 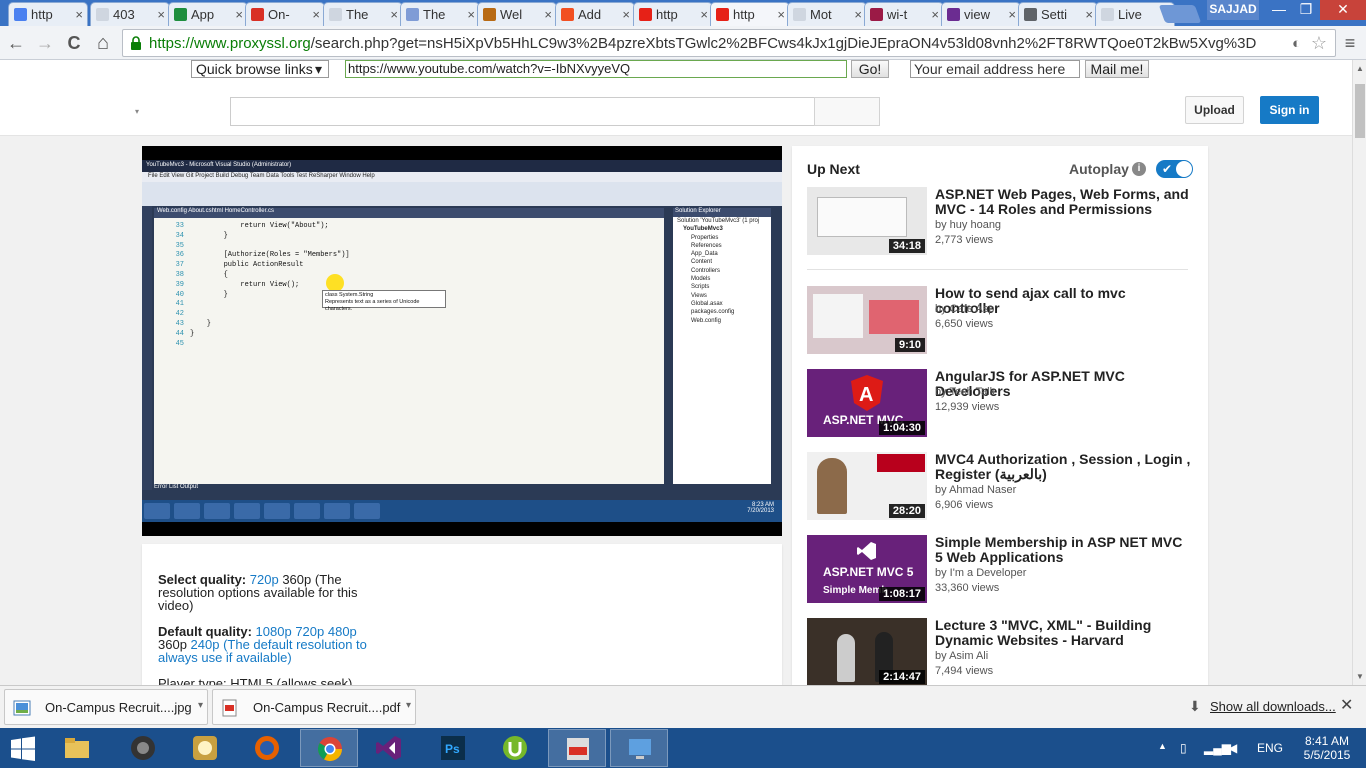 What do you see at coordinates (904, 14) in the screenshot?
I see `browser-tab: wi-t ×` at bounding box center [904, 14].